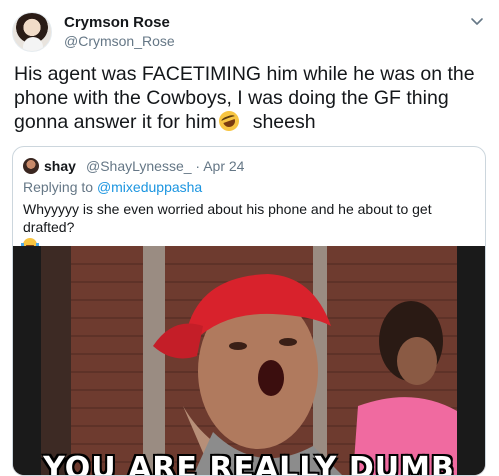 The image size is (499, 476). I want to click on author-avatar, so click(32, 32).